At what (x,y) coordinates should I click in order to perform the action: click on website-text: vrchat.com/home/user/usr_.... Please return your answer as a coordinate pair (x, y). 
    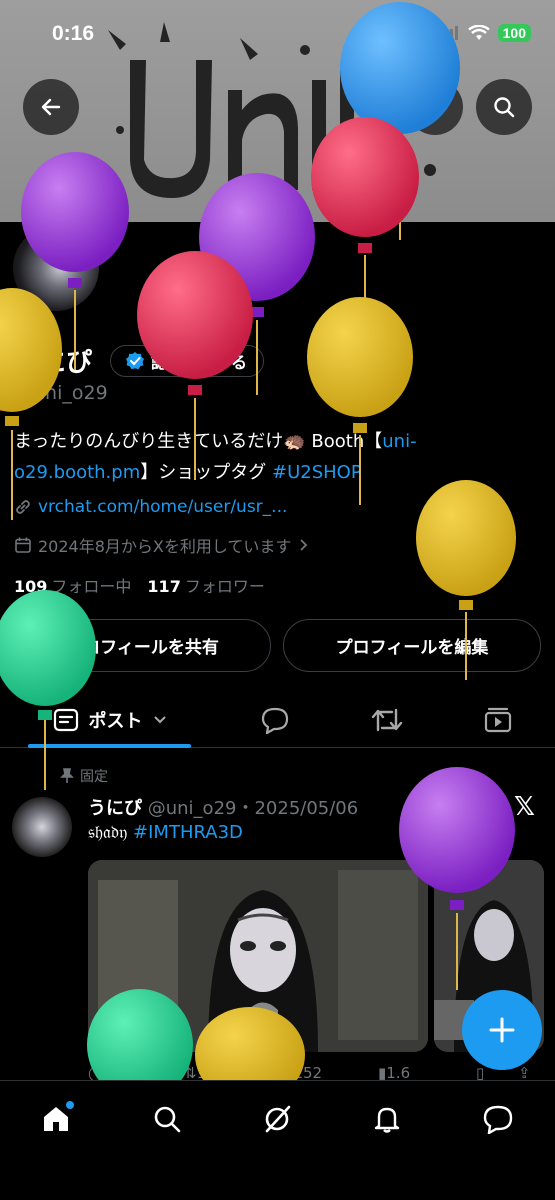
    Looking at the image, I should click on (163, 507).